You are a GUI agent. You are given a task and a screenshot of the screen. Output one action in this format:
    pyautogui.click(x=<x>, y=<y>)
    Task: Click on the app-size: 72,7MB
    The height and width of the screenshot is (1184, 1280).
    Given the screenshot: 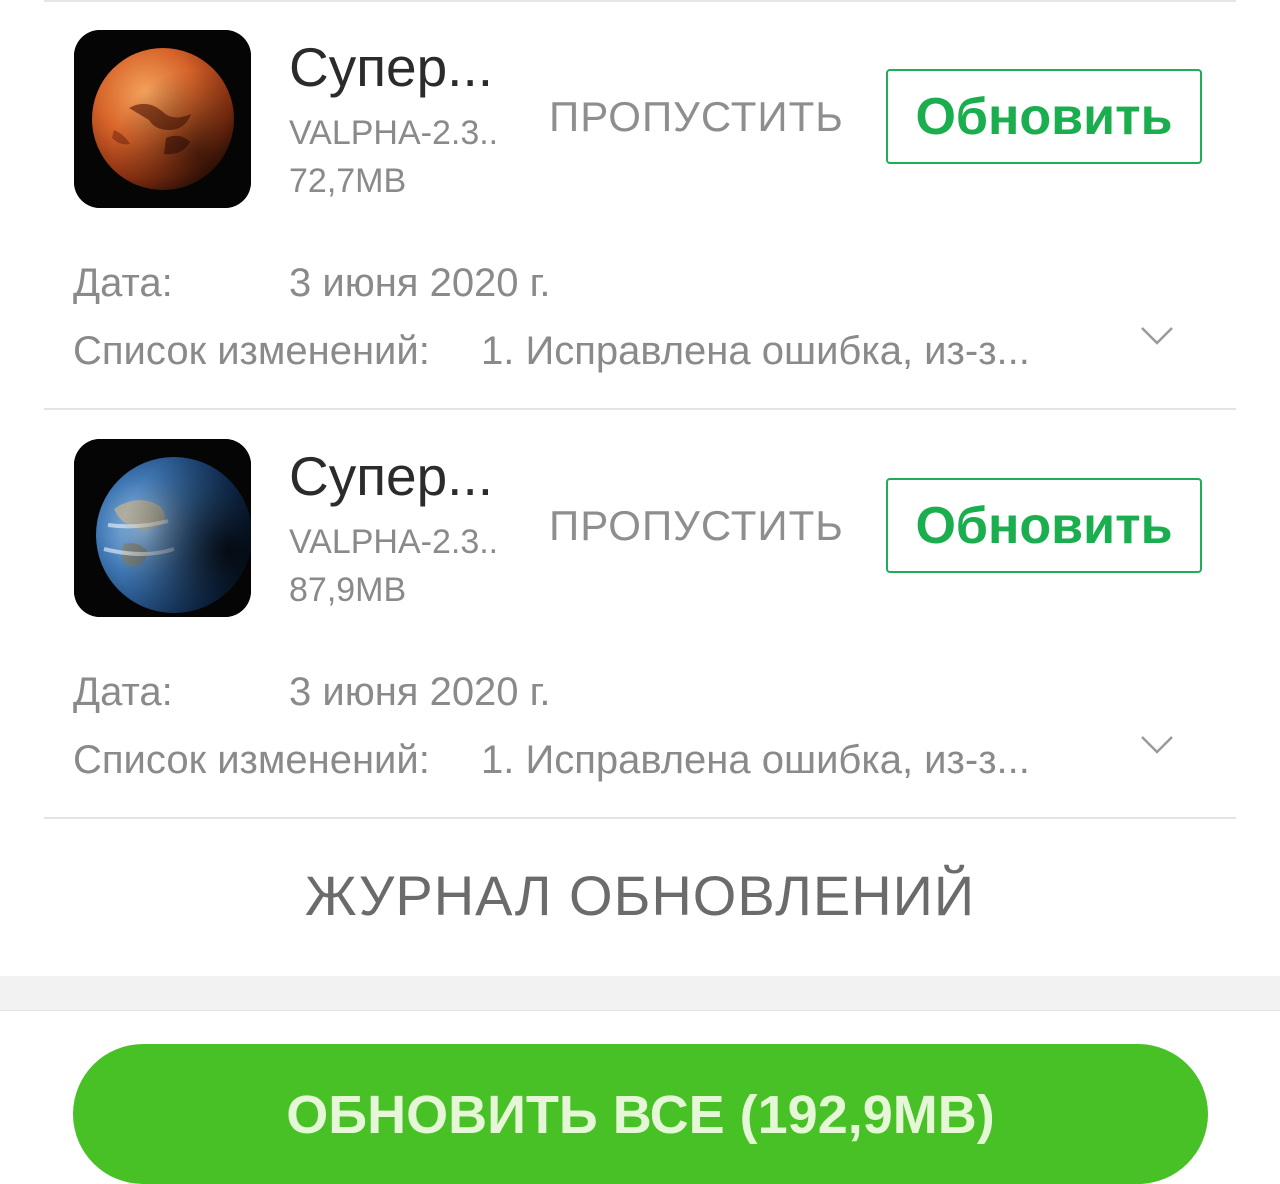 What is the action you would take?
    pyautogui.click(x=348, y=181)
    